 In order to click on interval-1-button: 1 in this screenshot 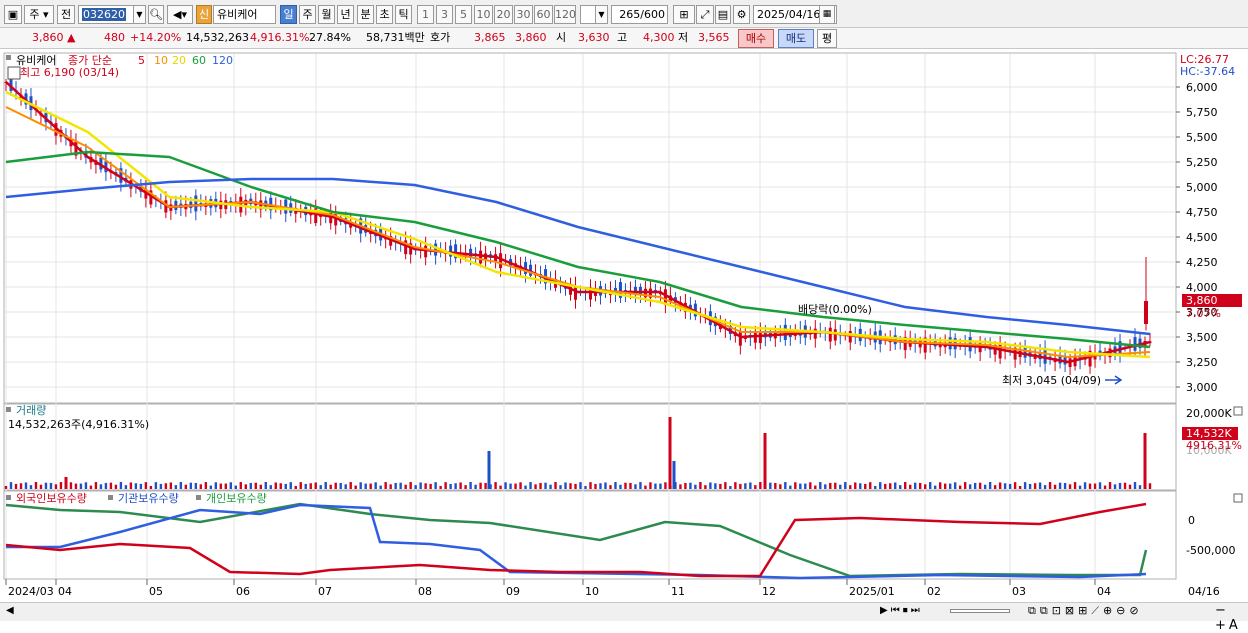, I will do `click(425, 14)`.